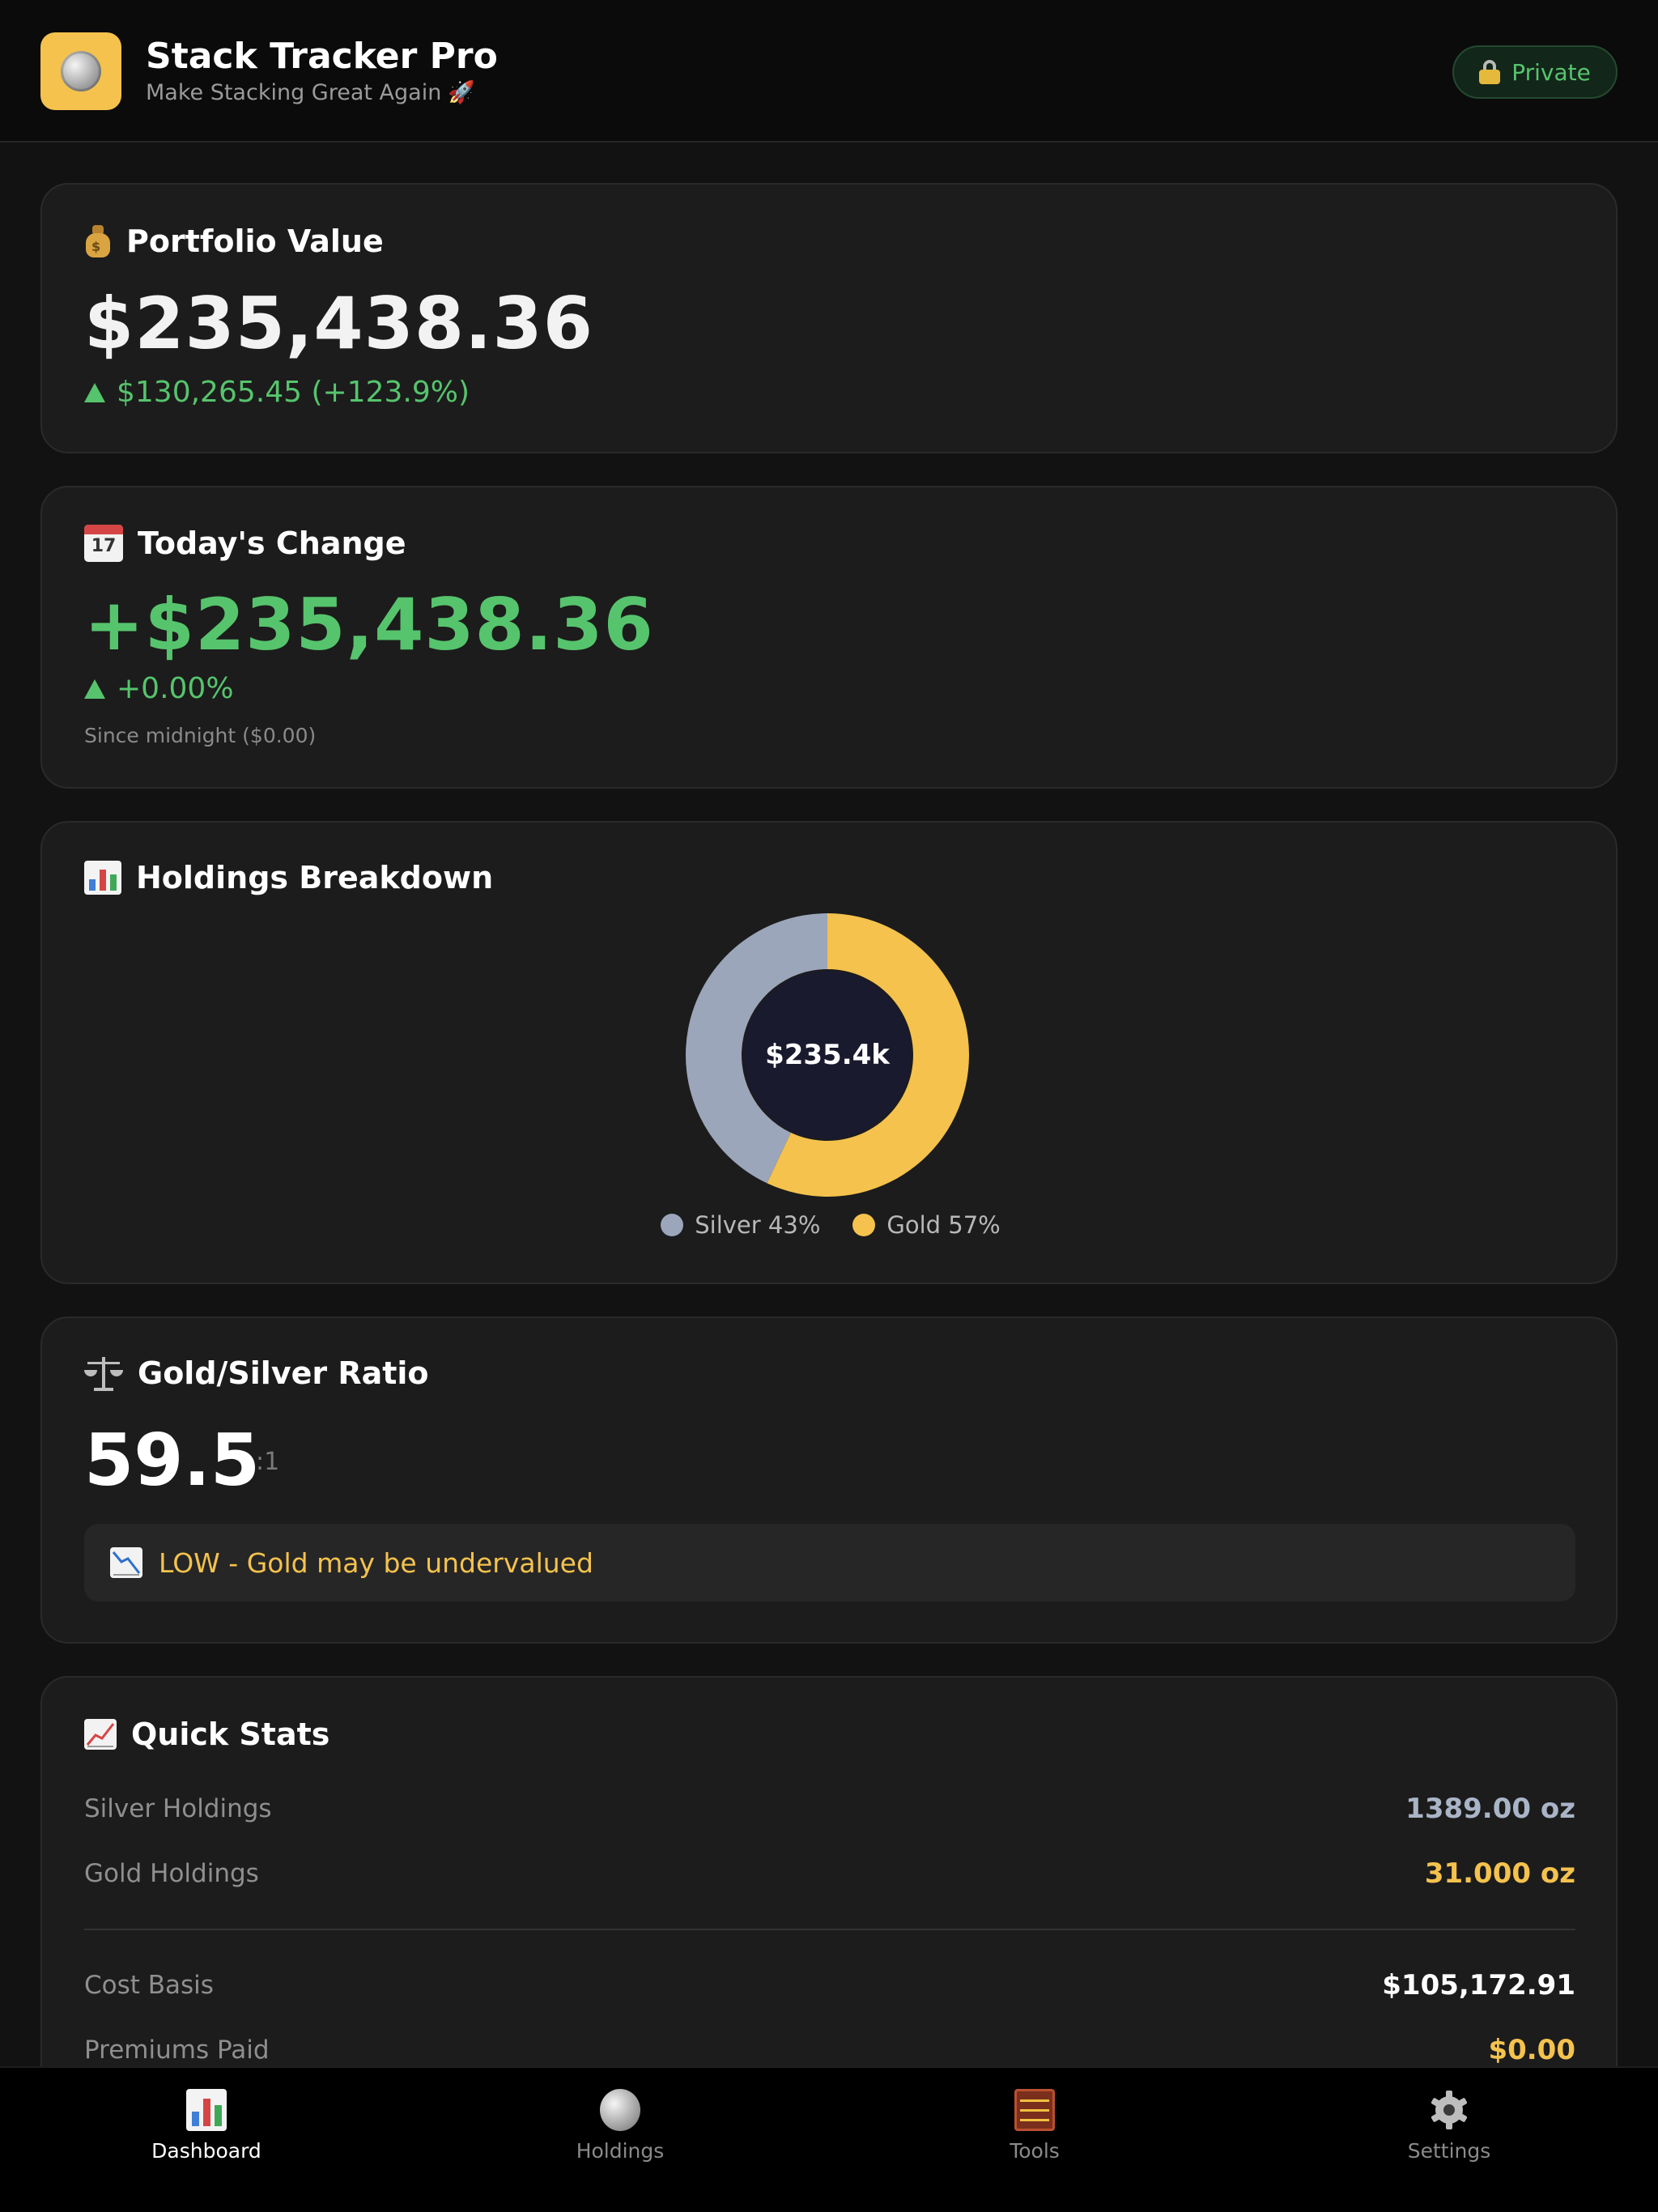 The height and width of the screenshot is (2212, 1658). I want to click on since-midnight-note: Since midnight ($0.00), so click(200, 736).